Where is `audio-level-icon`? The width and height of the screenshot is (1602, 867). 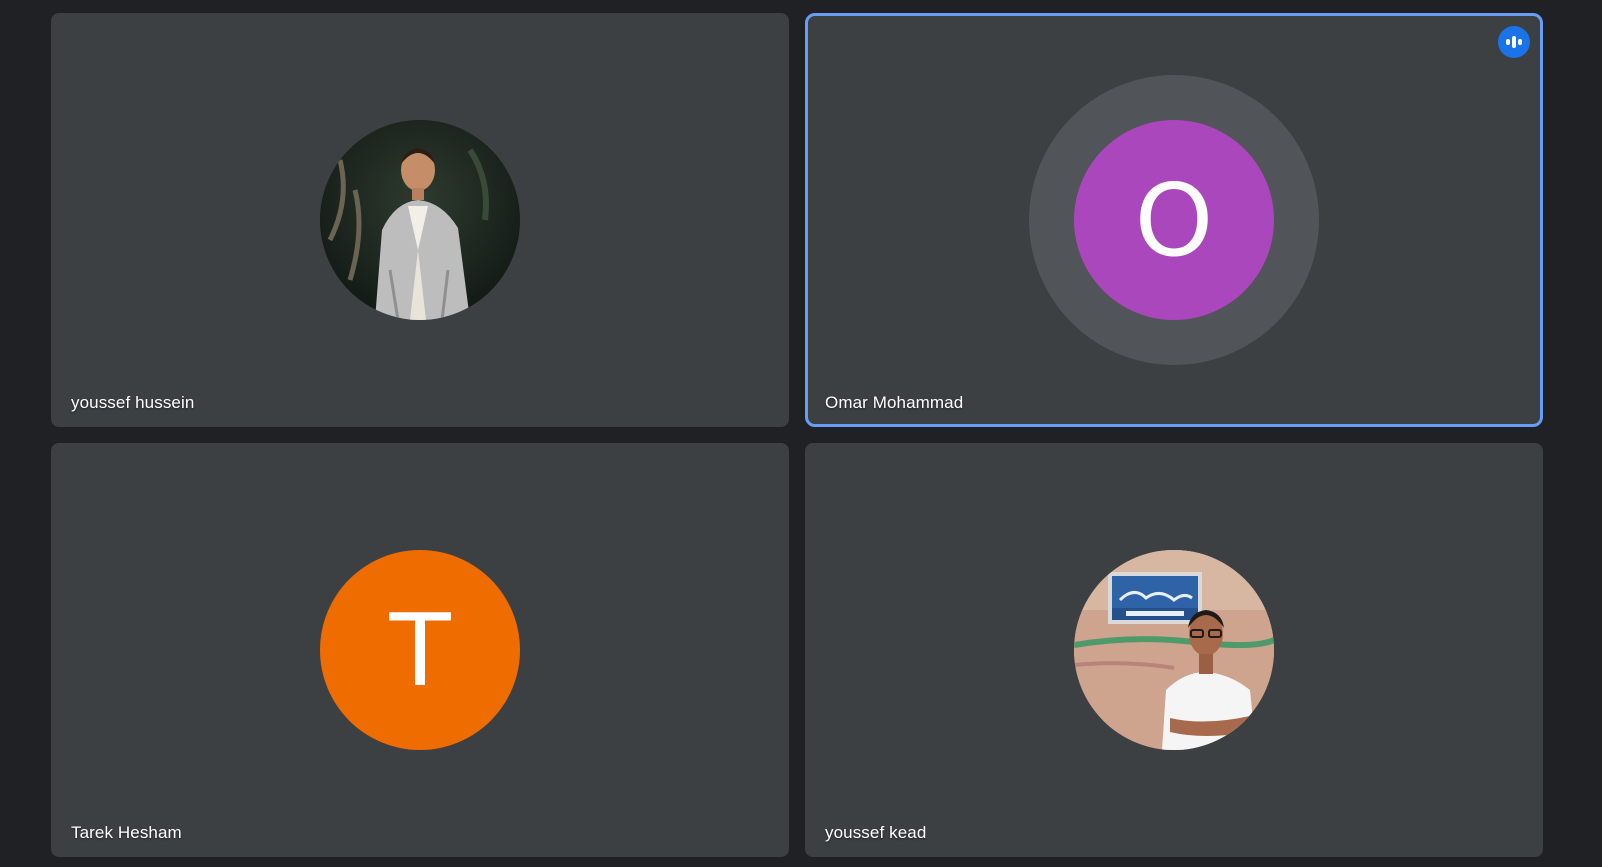
audio-level-icon is located at coordinates (1514, 42).